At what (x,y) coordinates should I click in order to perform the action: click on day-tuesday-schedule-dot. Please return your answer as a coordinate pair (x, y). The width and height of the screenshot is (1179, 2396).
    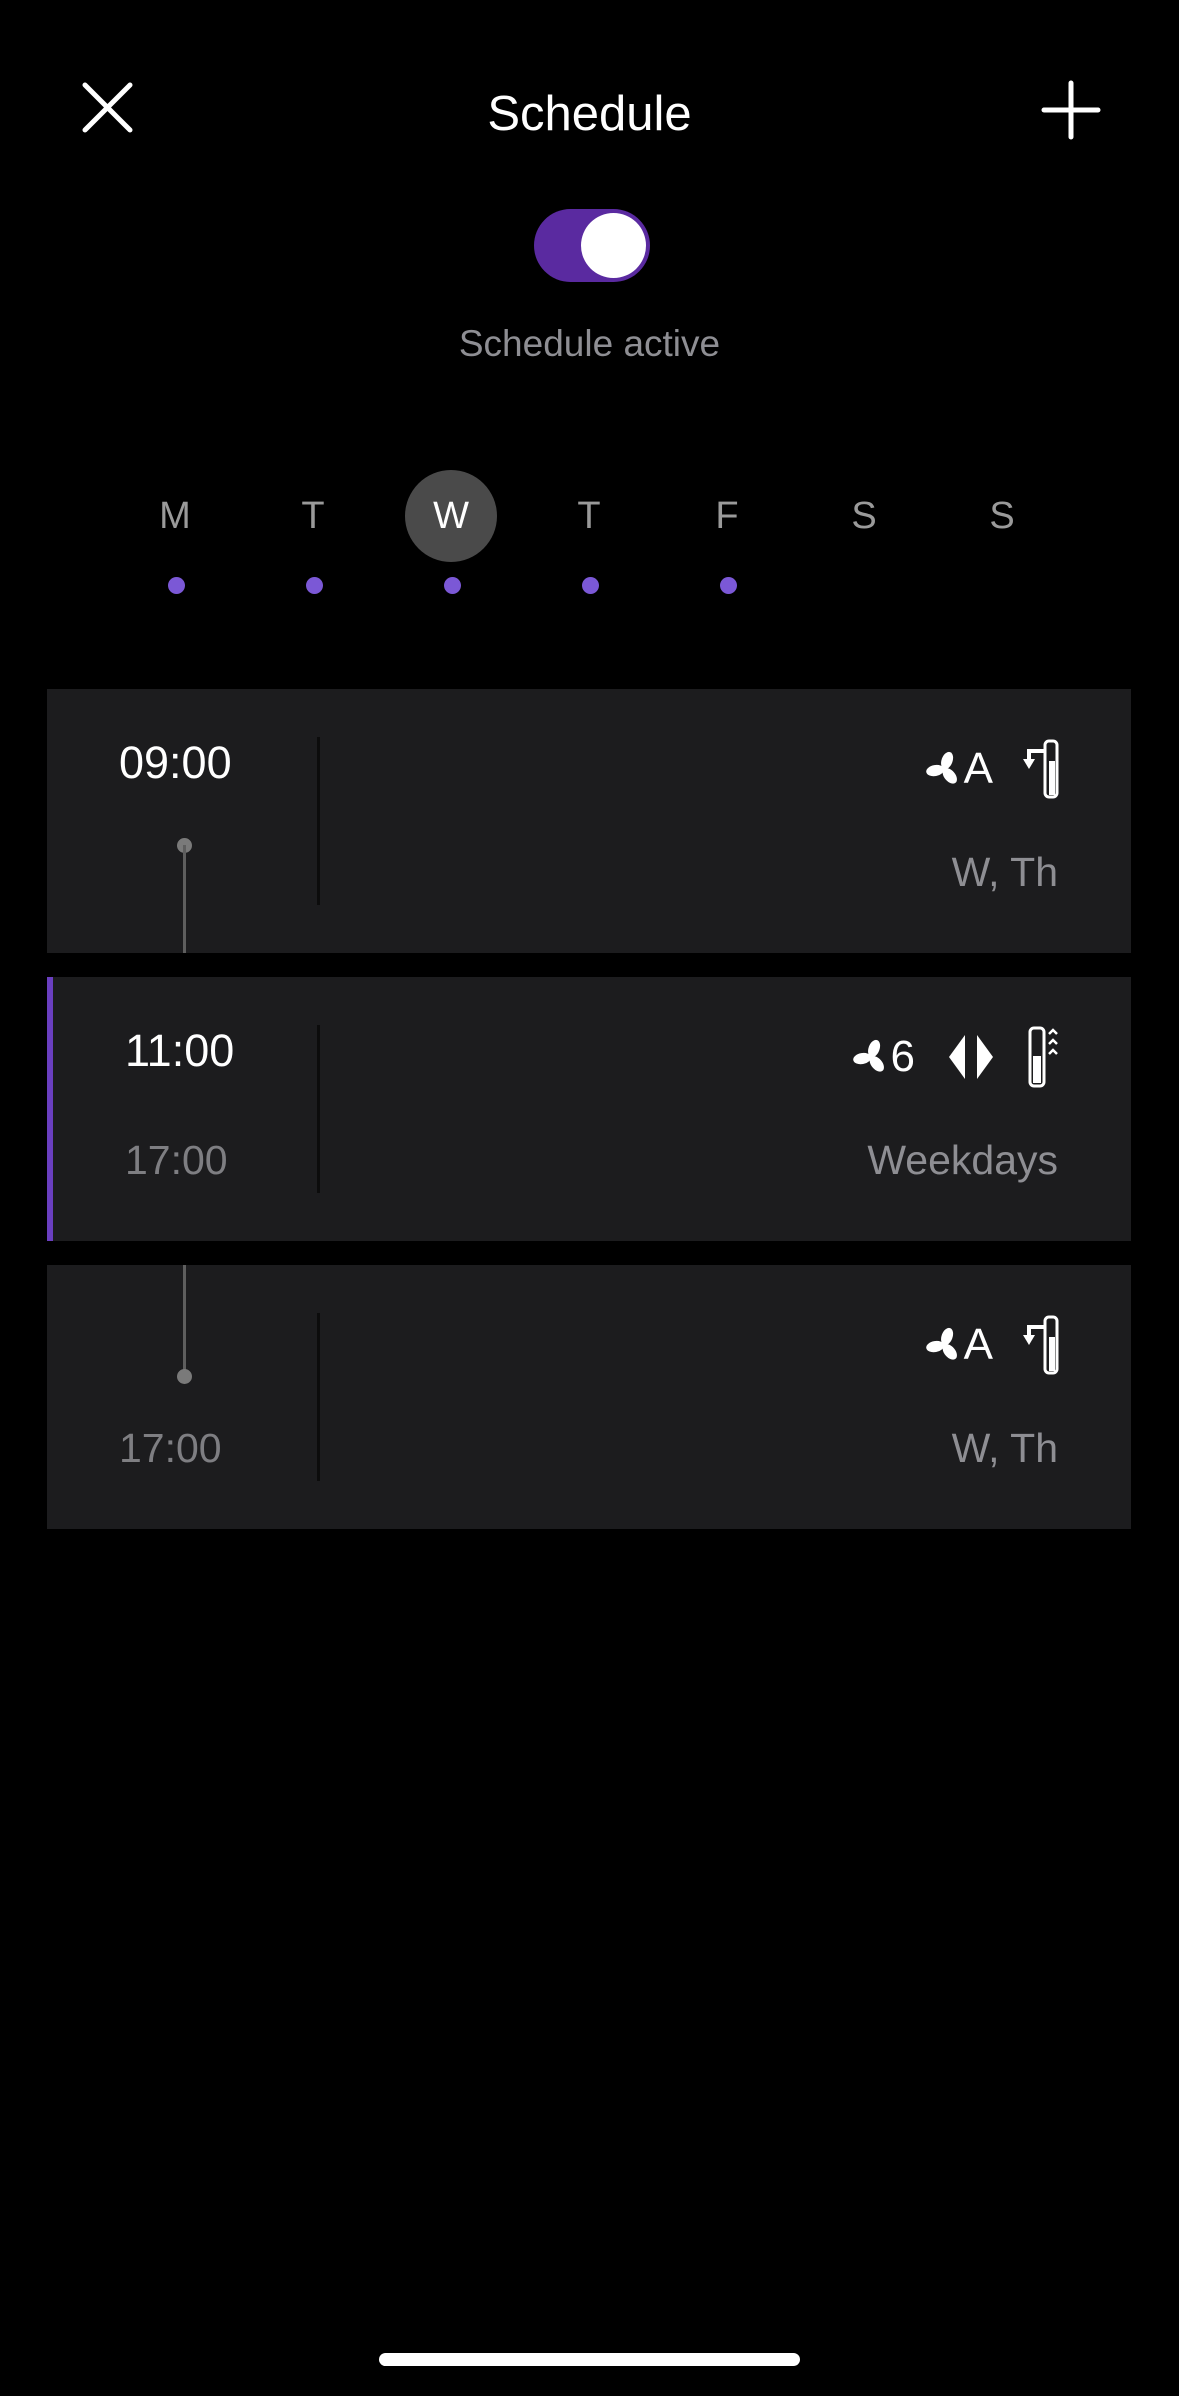
    Looking at the image, I should click on (314, 585).